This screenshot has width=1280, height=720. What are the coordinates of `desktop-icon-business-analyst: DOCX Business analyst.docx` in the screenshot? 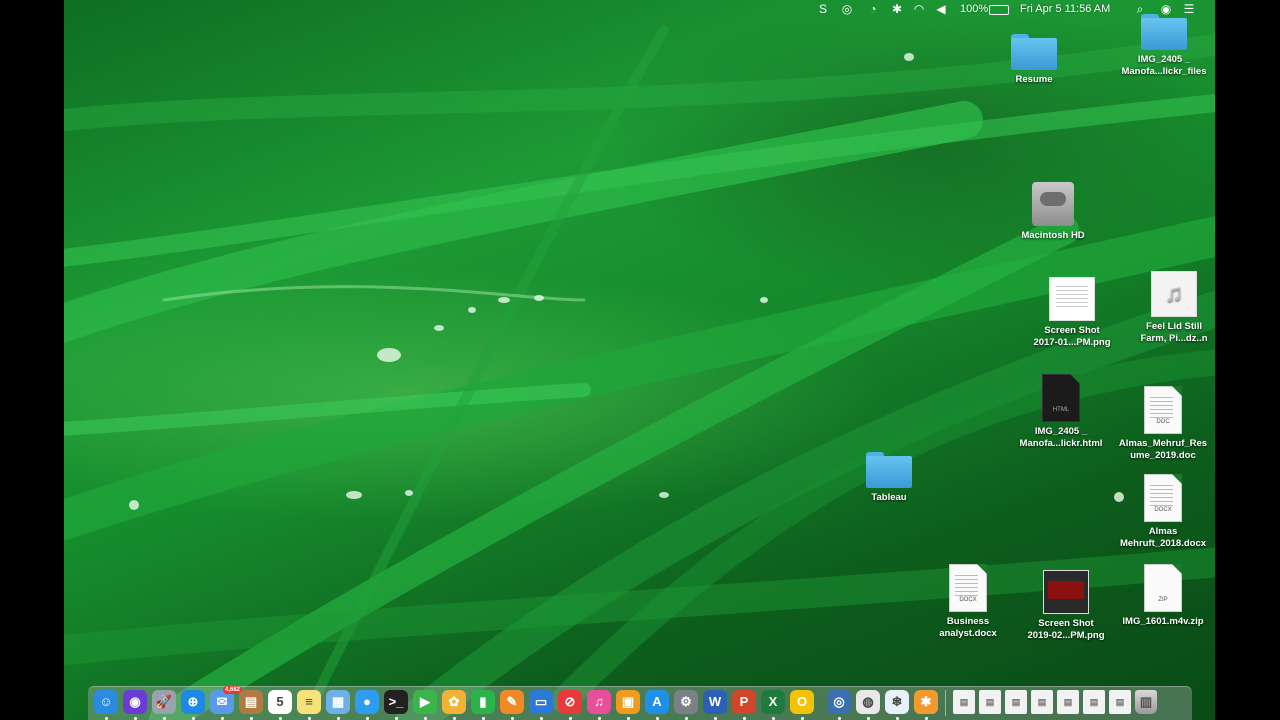 It's located at (968, 602).